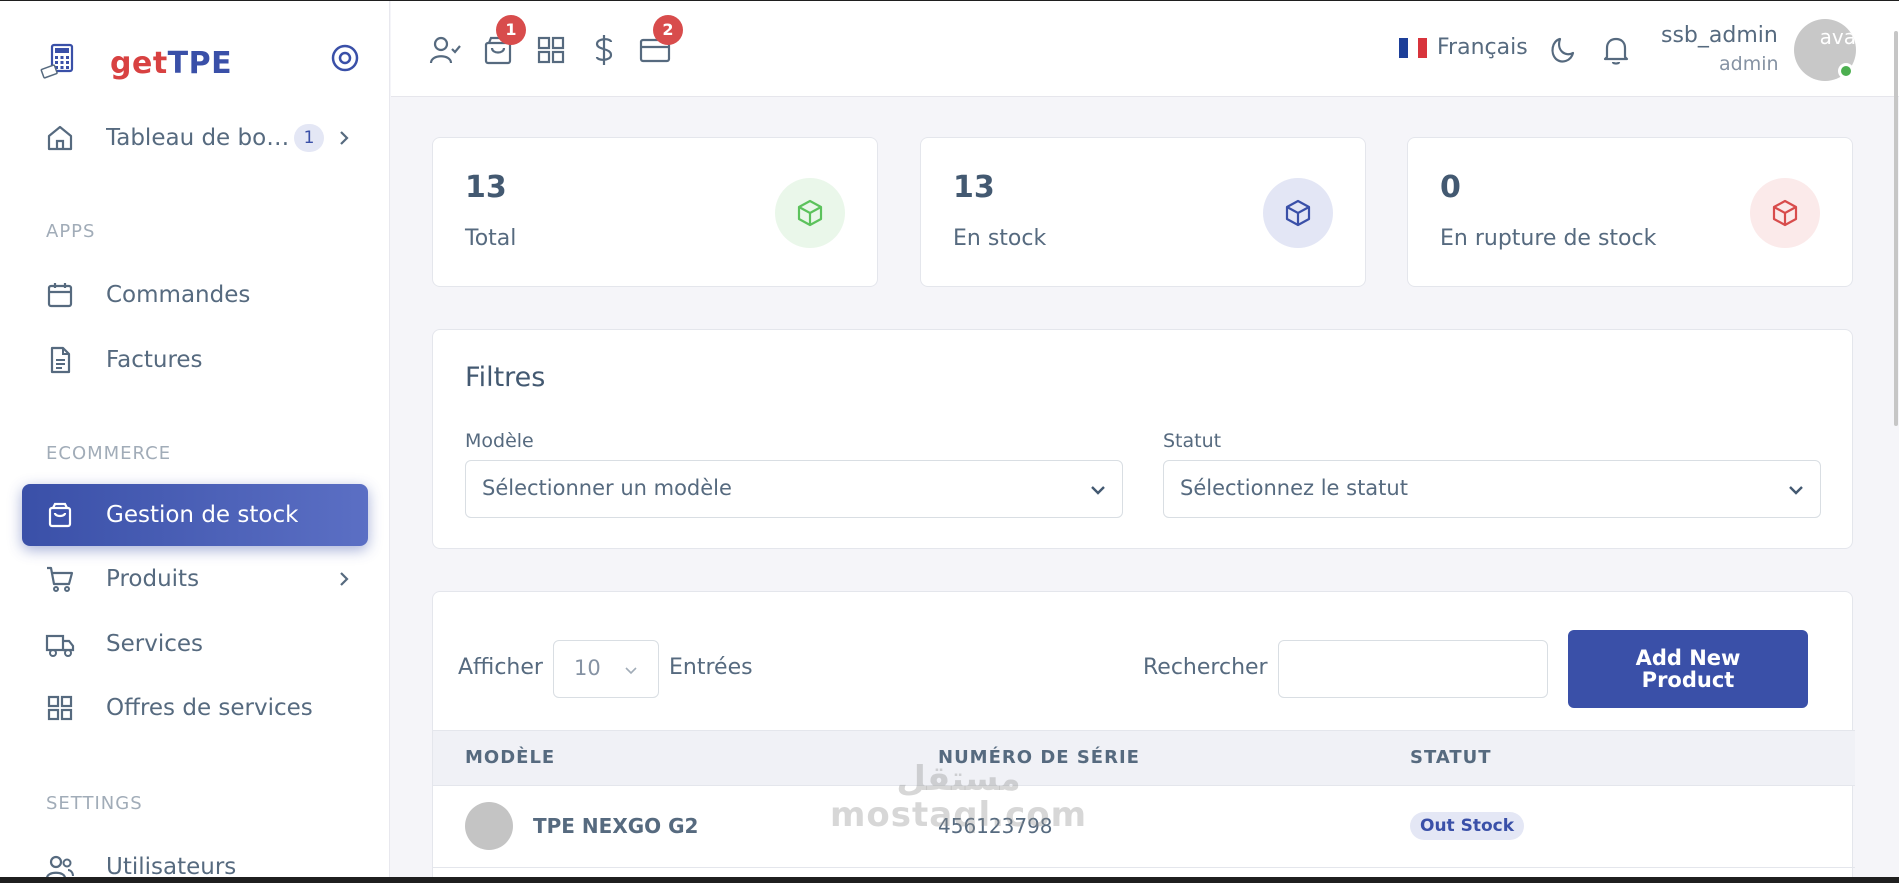  Describe the element at coordinates (1000, 238) in the screenshot. I see `stat-label: En stock` at that location.